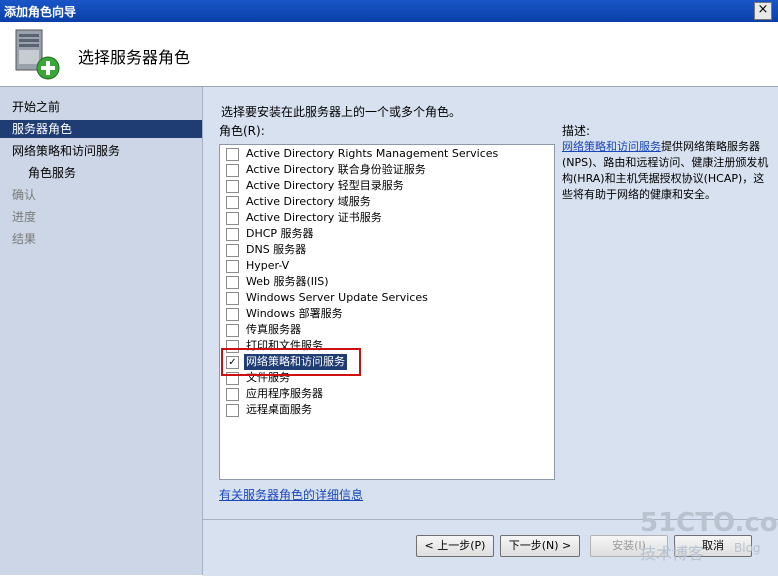  I want to click on title-bar: 添加角色向导 ×, so click(389, 11).